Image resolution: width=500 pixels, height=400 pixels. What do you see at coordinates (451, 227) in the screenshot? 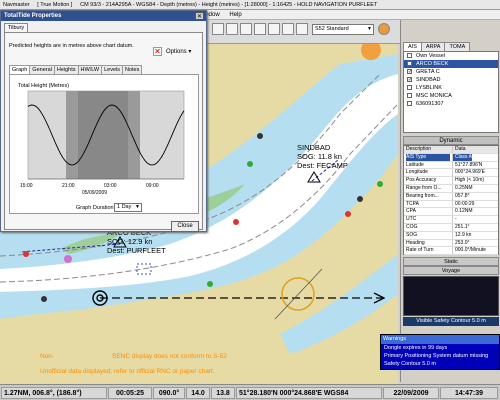
I see `dynamic-table-row: COG 251.1°` at bounding box center [451, 227].